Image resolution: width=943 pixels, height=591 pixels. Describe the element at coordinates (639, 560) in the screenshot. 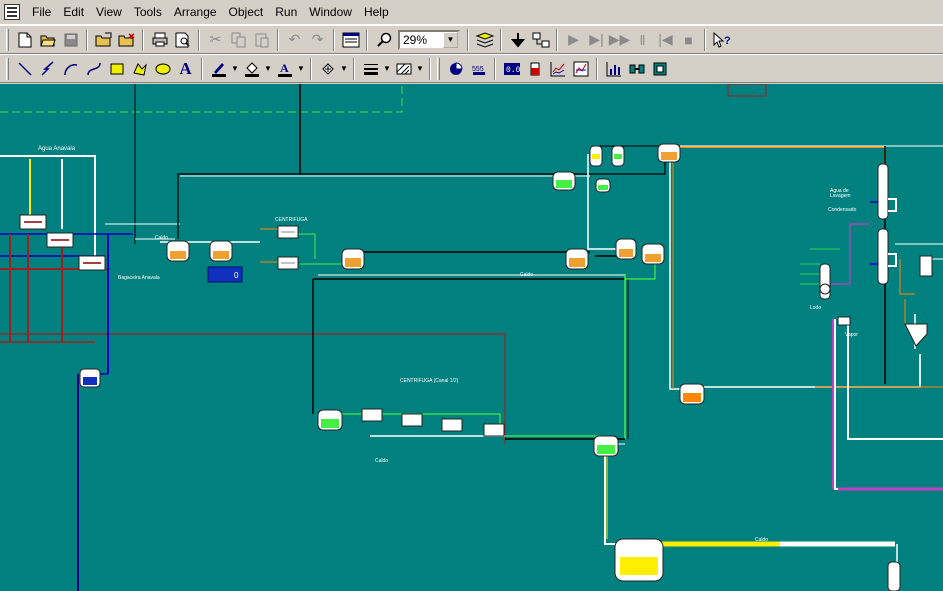

I see `large-tank` at that location.